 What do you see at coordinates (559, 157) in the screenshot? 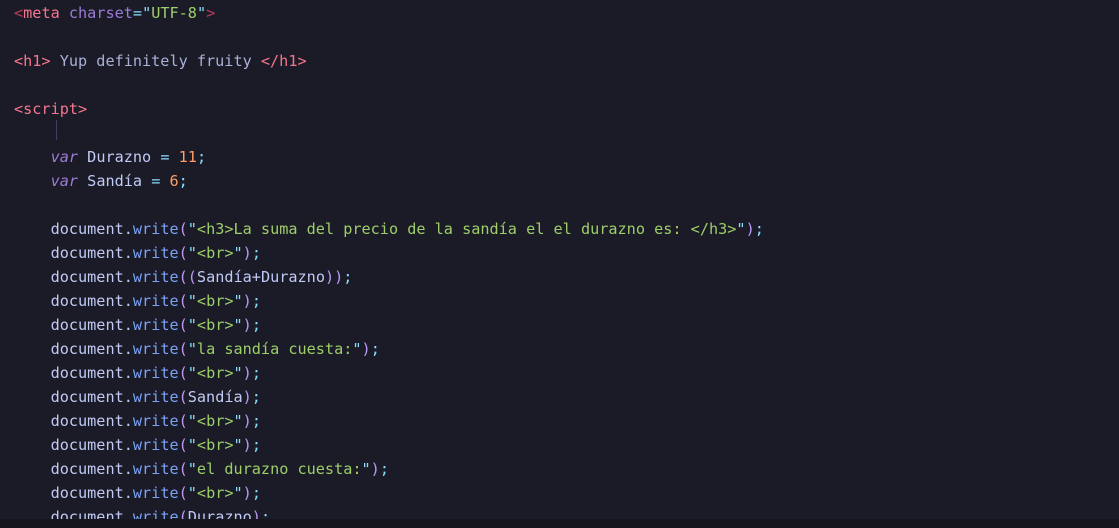
I see `code-line-var-durazno: var Durazno = 11;` at bounding box center [559, 157].